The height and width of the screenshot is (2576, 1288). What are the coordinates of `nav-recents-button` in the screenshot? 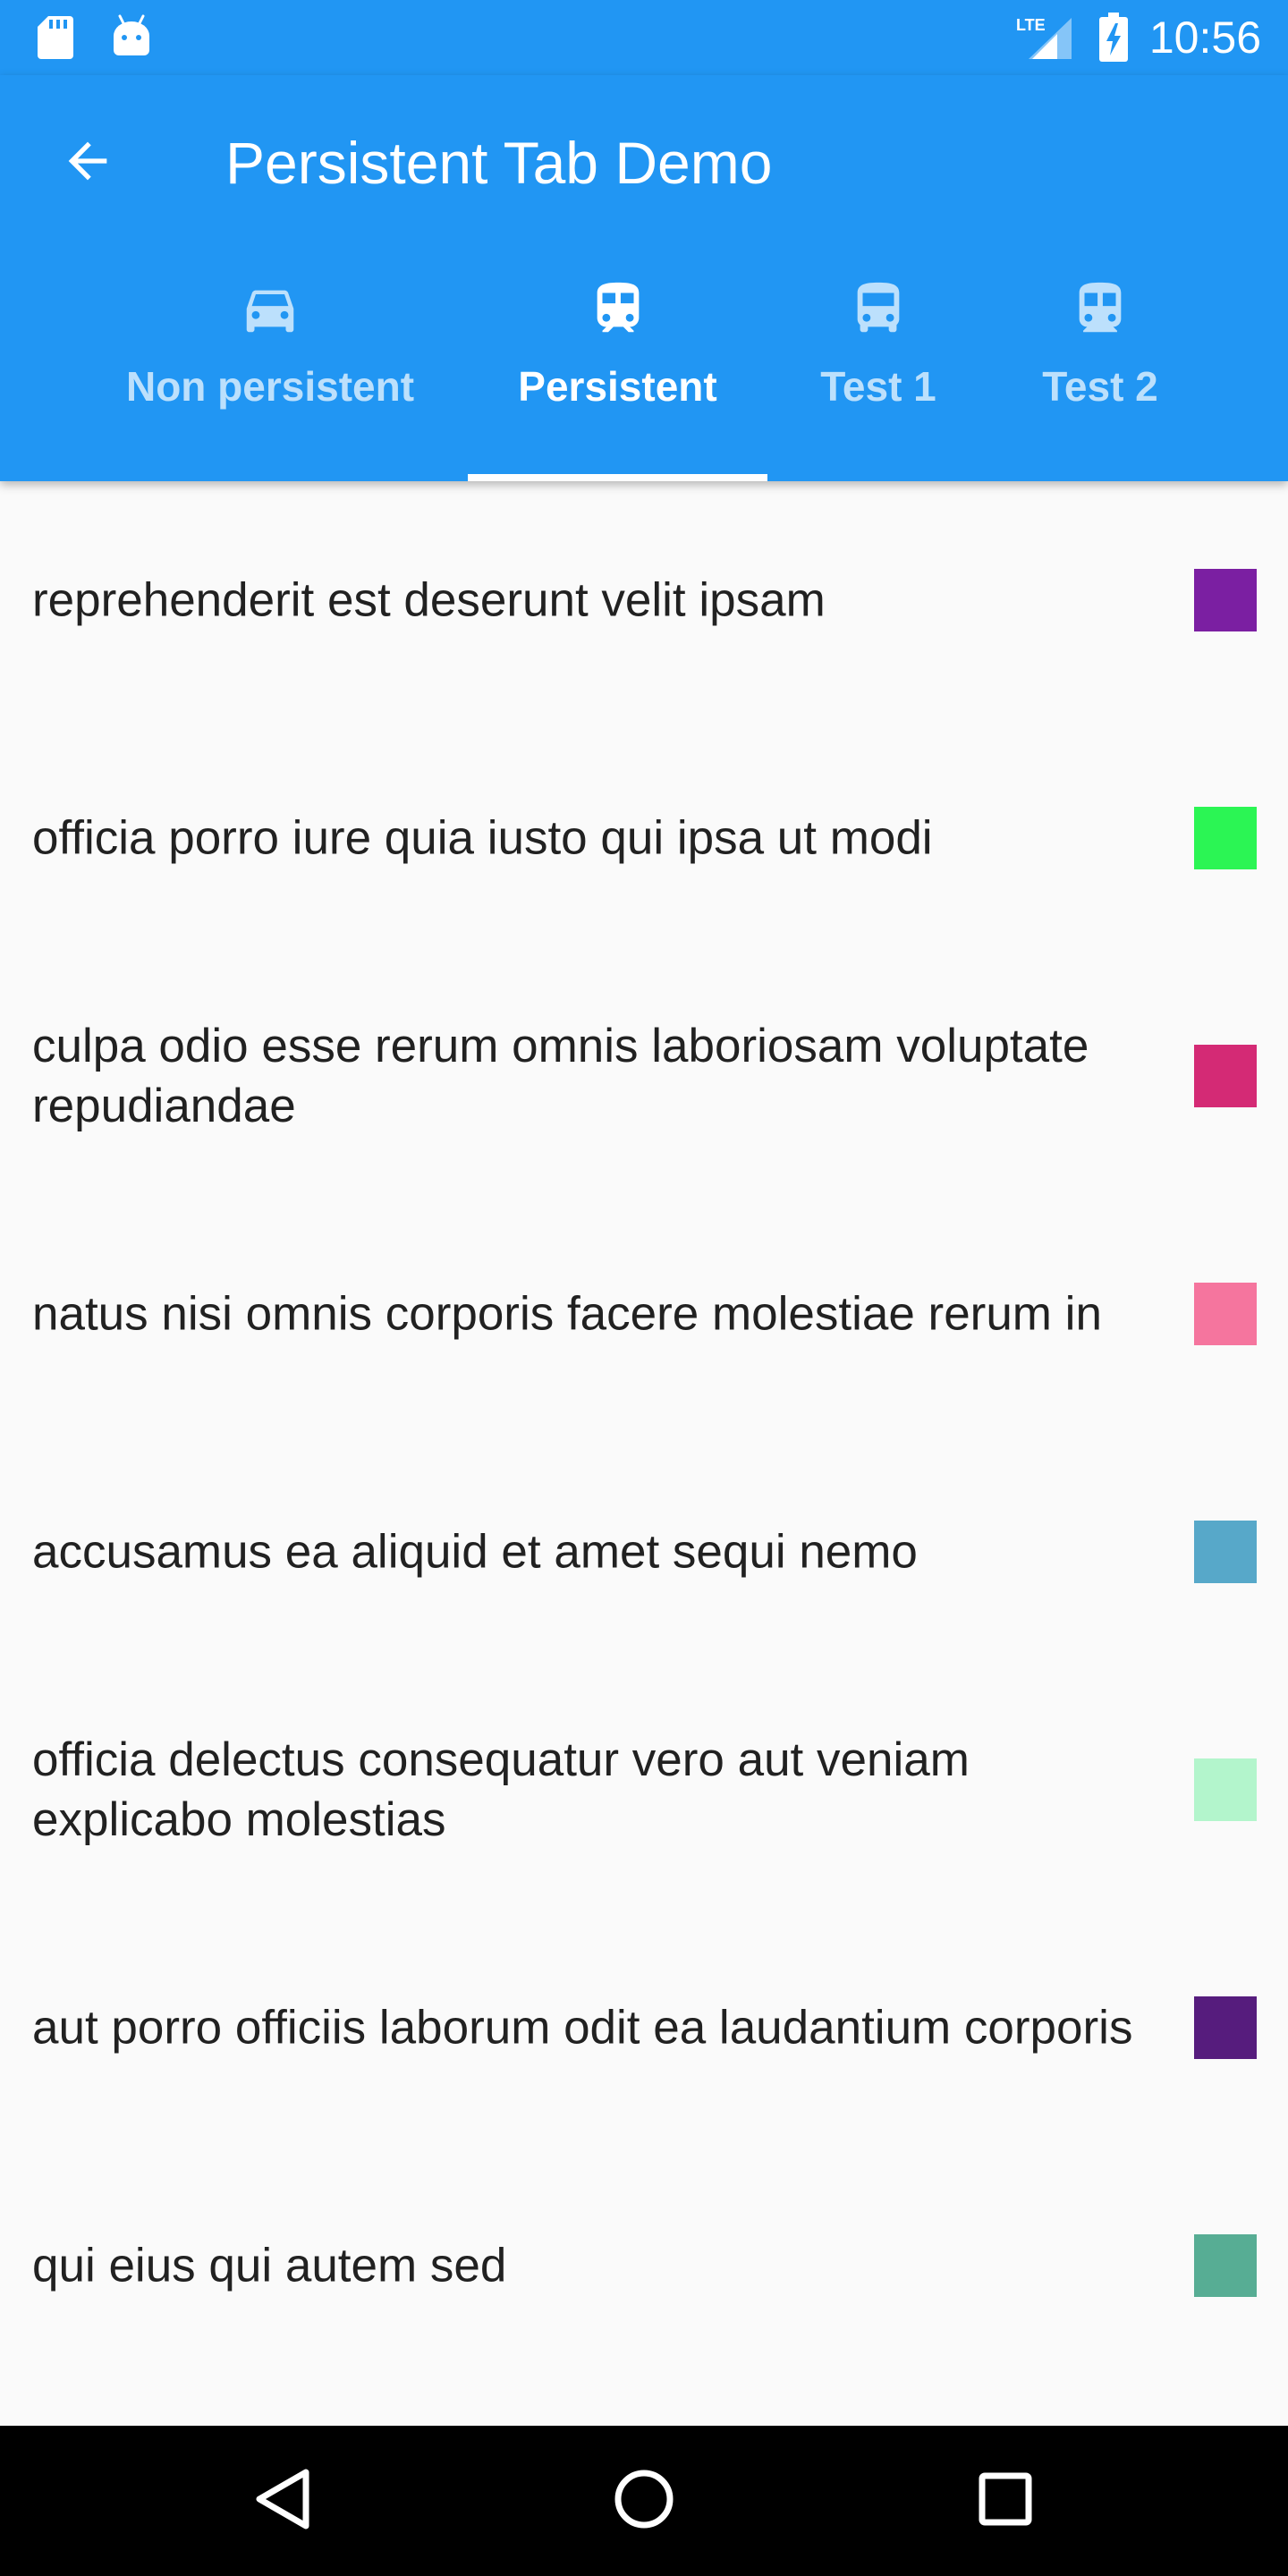 It's located at (1005, 2501).